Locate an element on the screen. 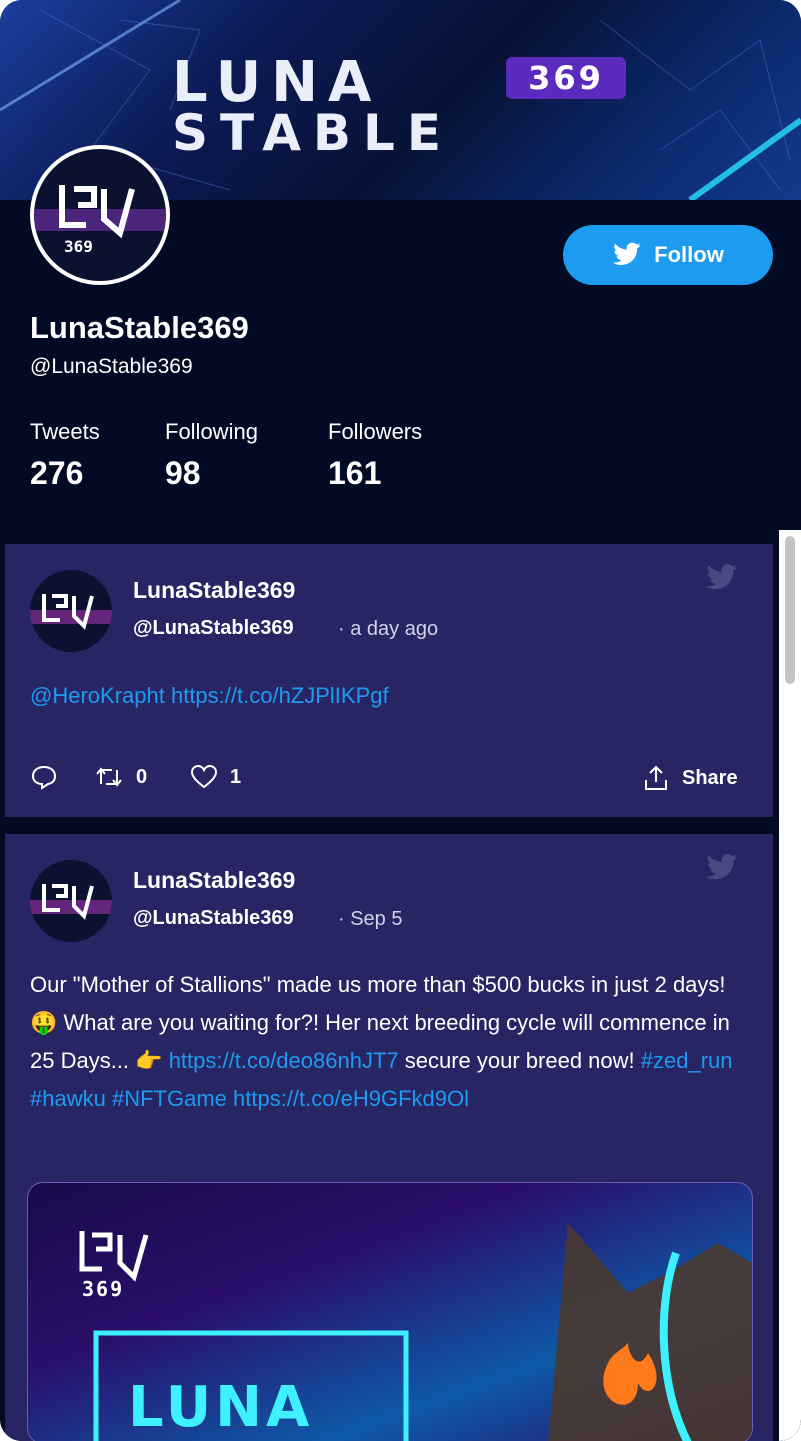  stat-value-following: 98 is located at coordinates (183, 473).